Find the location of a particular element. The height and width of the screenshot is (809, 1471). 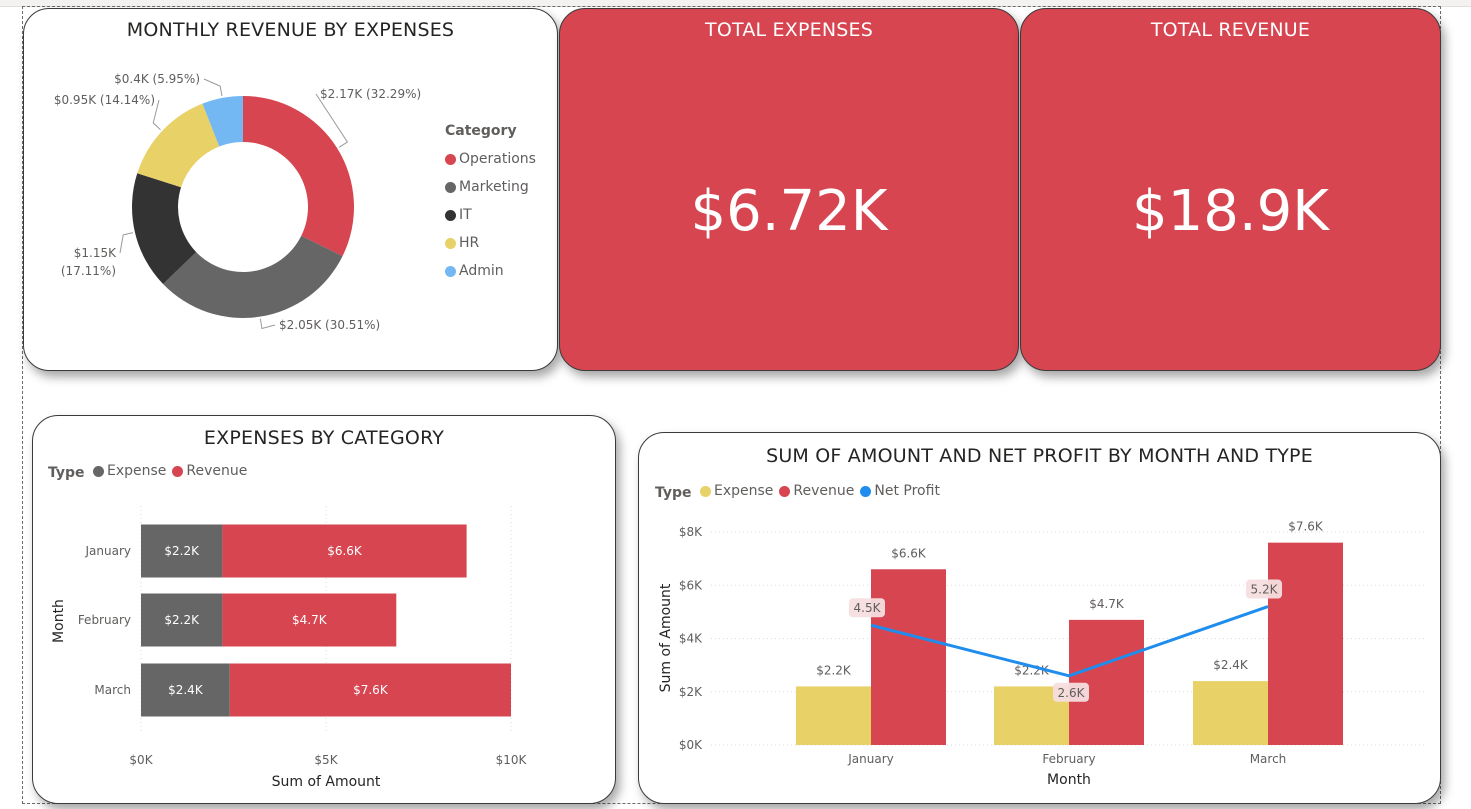

combo-y-tick-label: $6K is located at coordinates (691, 585).